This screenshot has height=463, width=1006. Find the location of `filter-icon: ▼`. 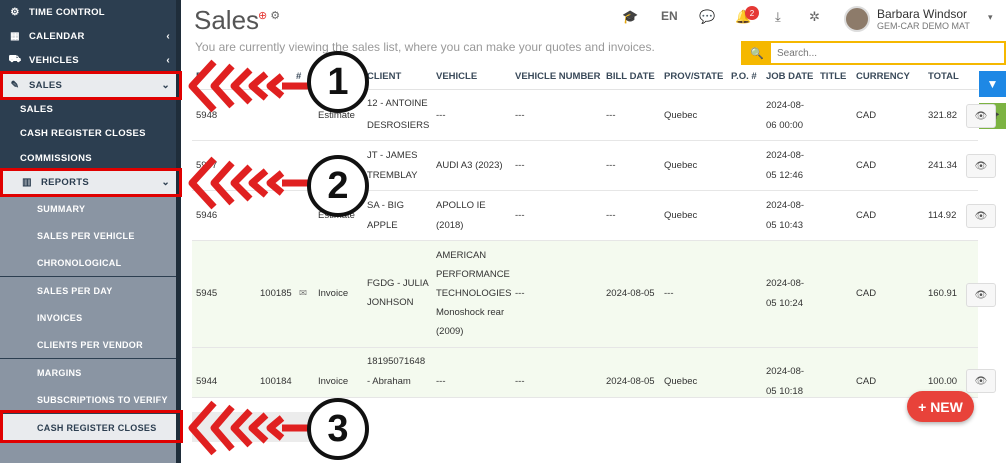

filter-icon: ▼ is located at coordinates (992, 84).